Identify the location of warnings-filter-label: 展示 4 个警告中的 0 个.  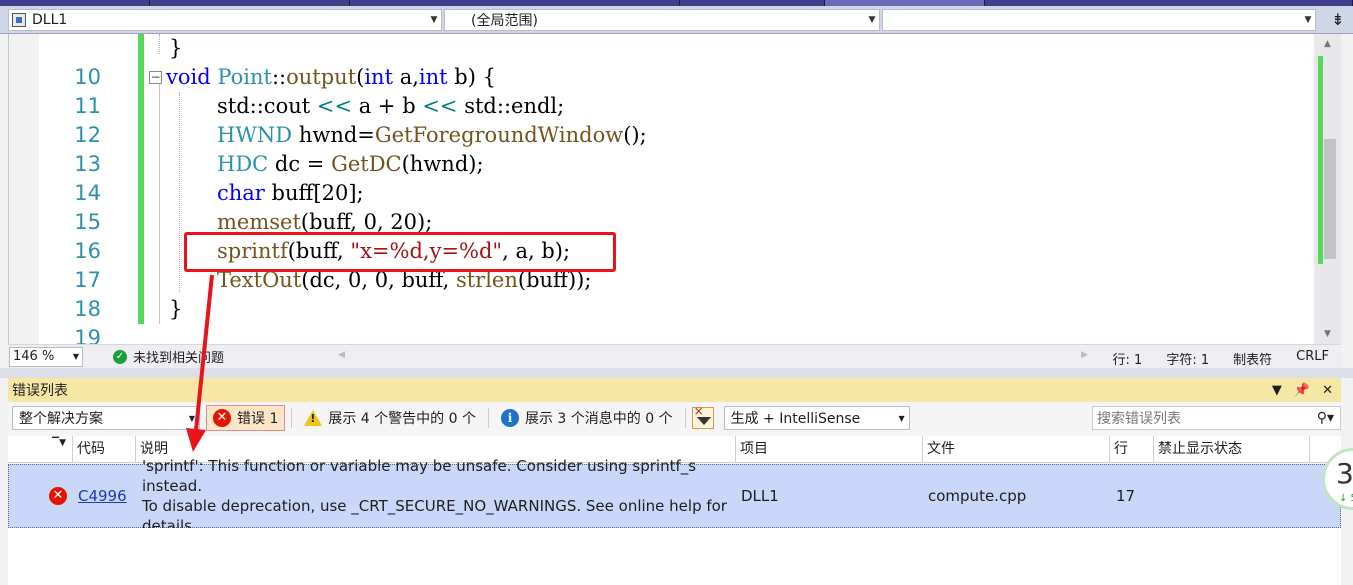
(402, 419).